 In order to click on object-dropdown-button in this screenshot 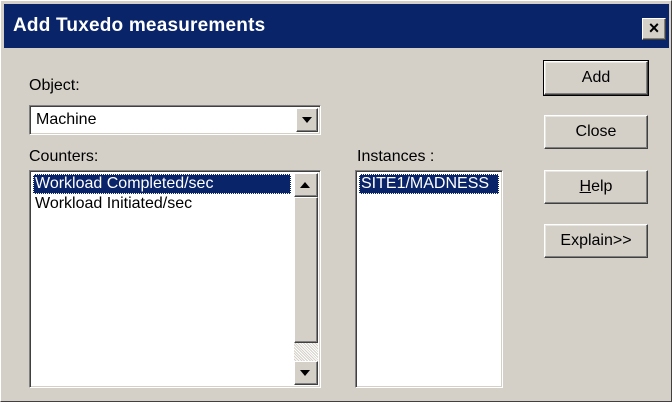, I will do `click(307, 120)`.